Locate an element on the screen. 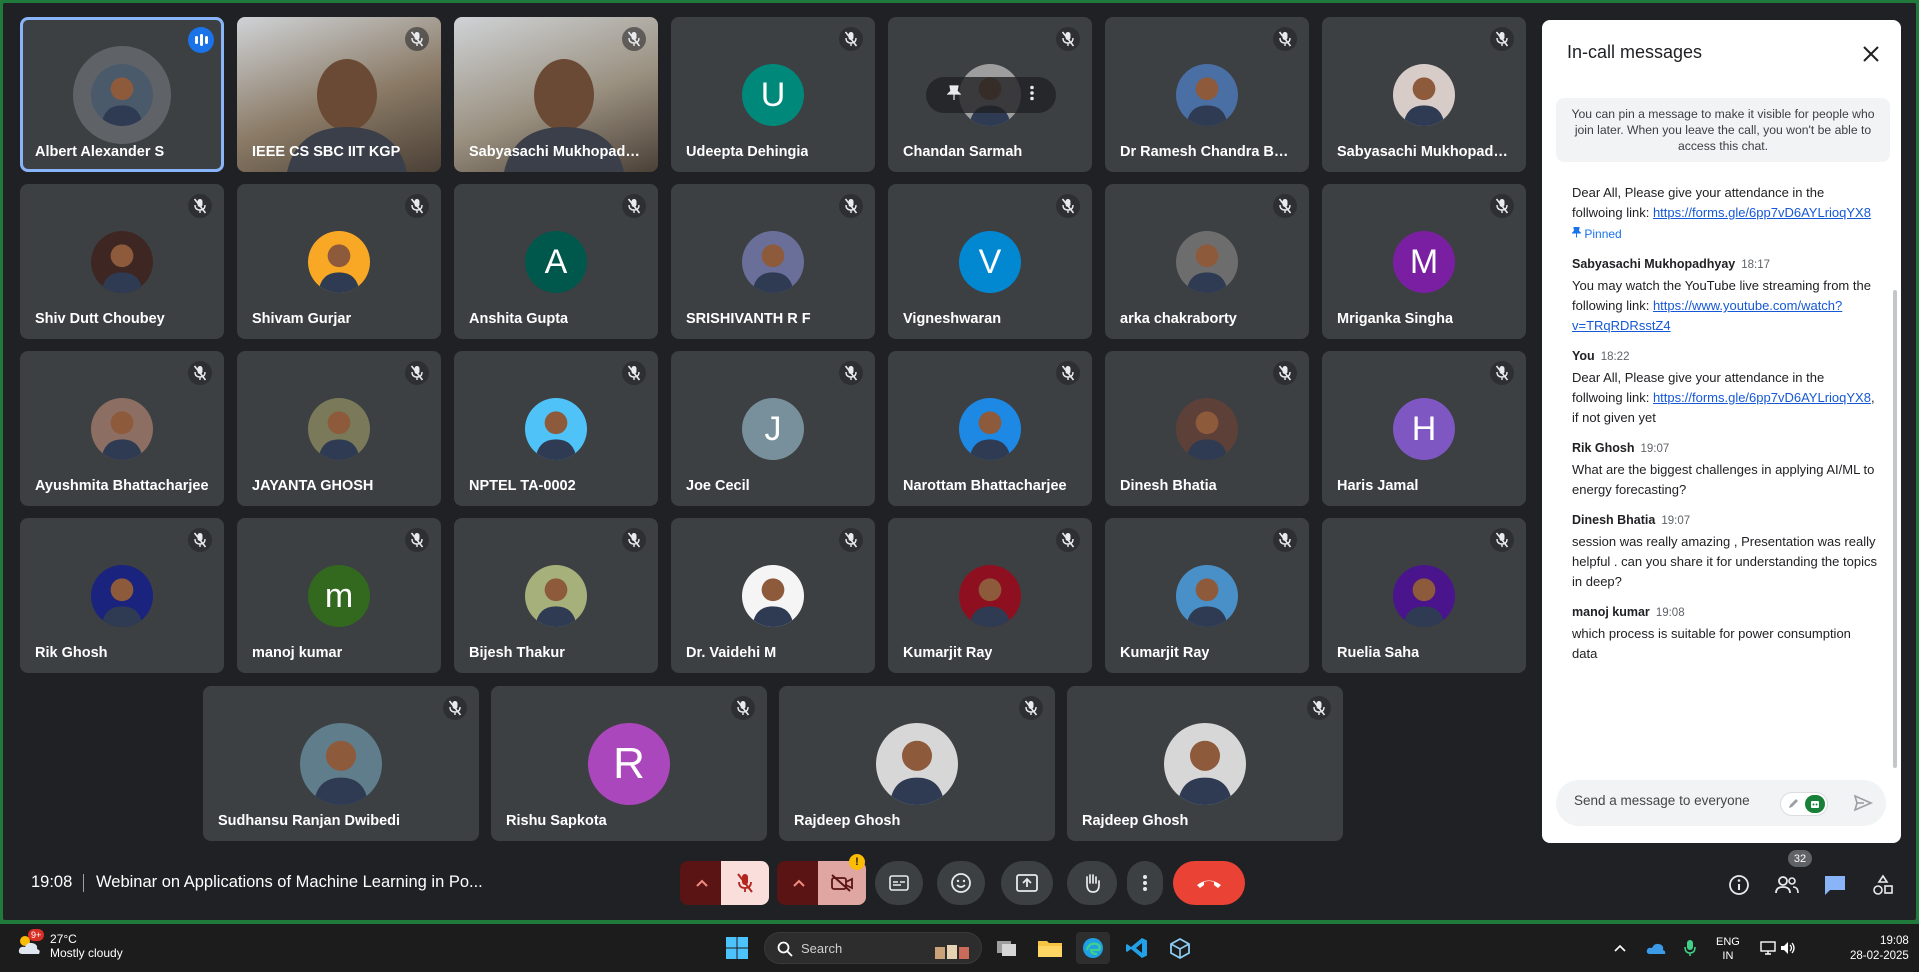 Image resolution: width=1919 pixels, height=972 pixels. participant-tile: R Rishu Sapkota is located at coordinates (629, 763).